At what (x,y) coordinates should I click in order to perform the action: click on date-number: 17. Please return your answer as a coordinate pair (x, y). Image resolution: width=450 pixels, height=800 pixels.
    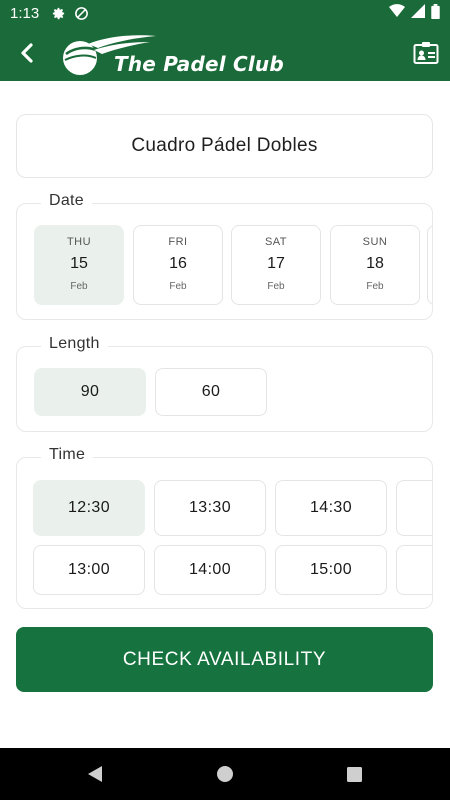
    Looking at the image, I should click on (276, 263).